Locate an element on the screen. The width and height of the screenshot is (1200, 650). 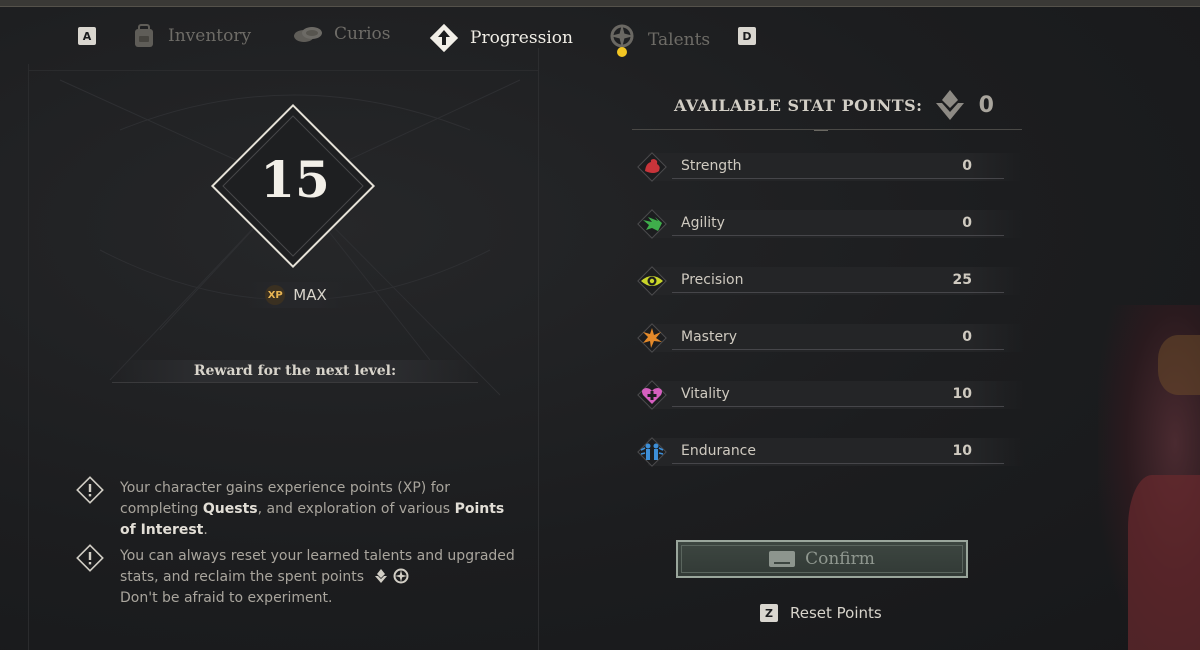
endurance-icon is located at coordinates (652, 452).